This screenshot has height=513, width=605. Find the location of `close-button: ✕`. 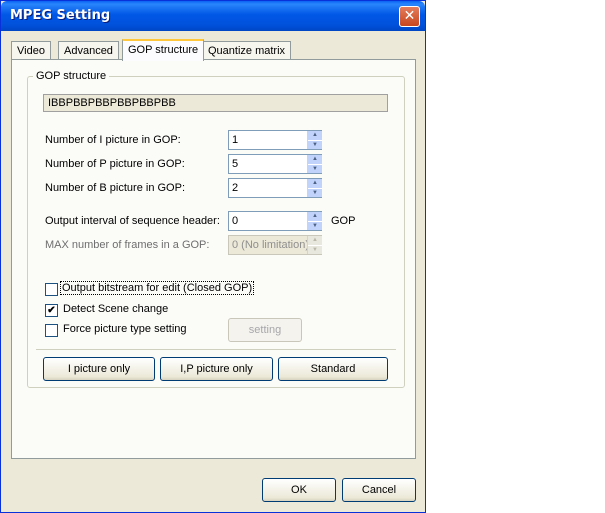

close-button: ✕ is located at coordinates (409, 16).